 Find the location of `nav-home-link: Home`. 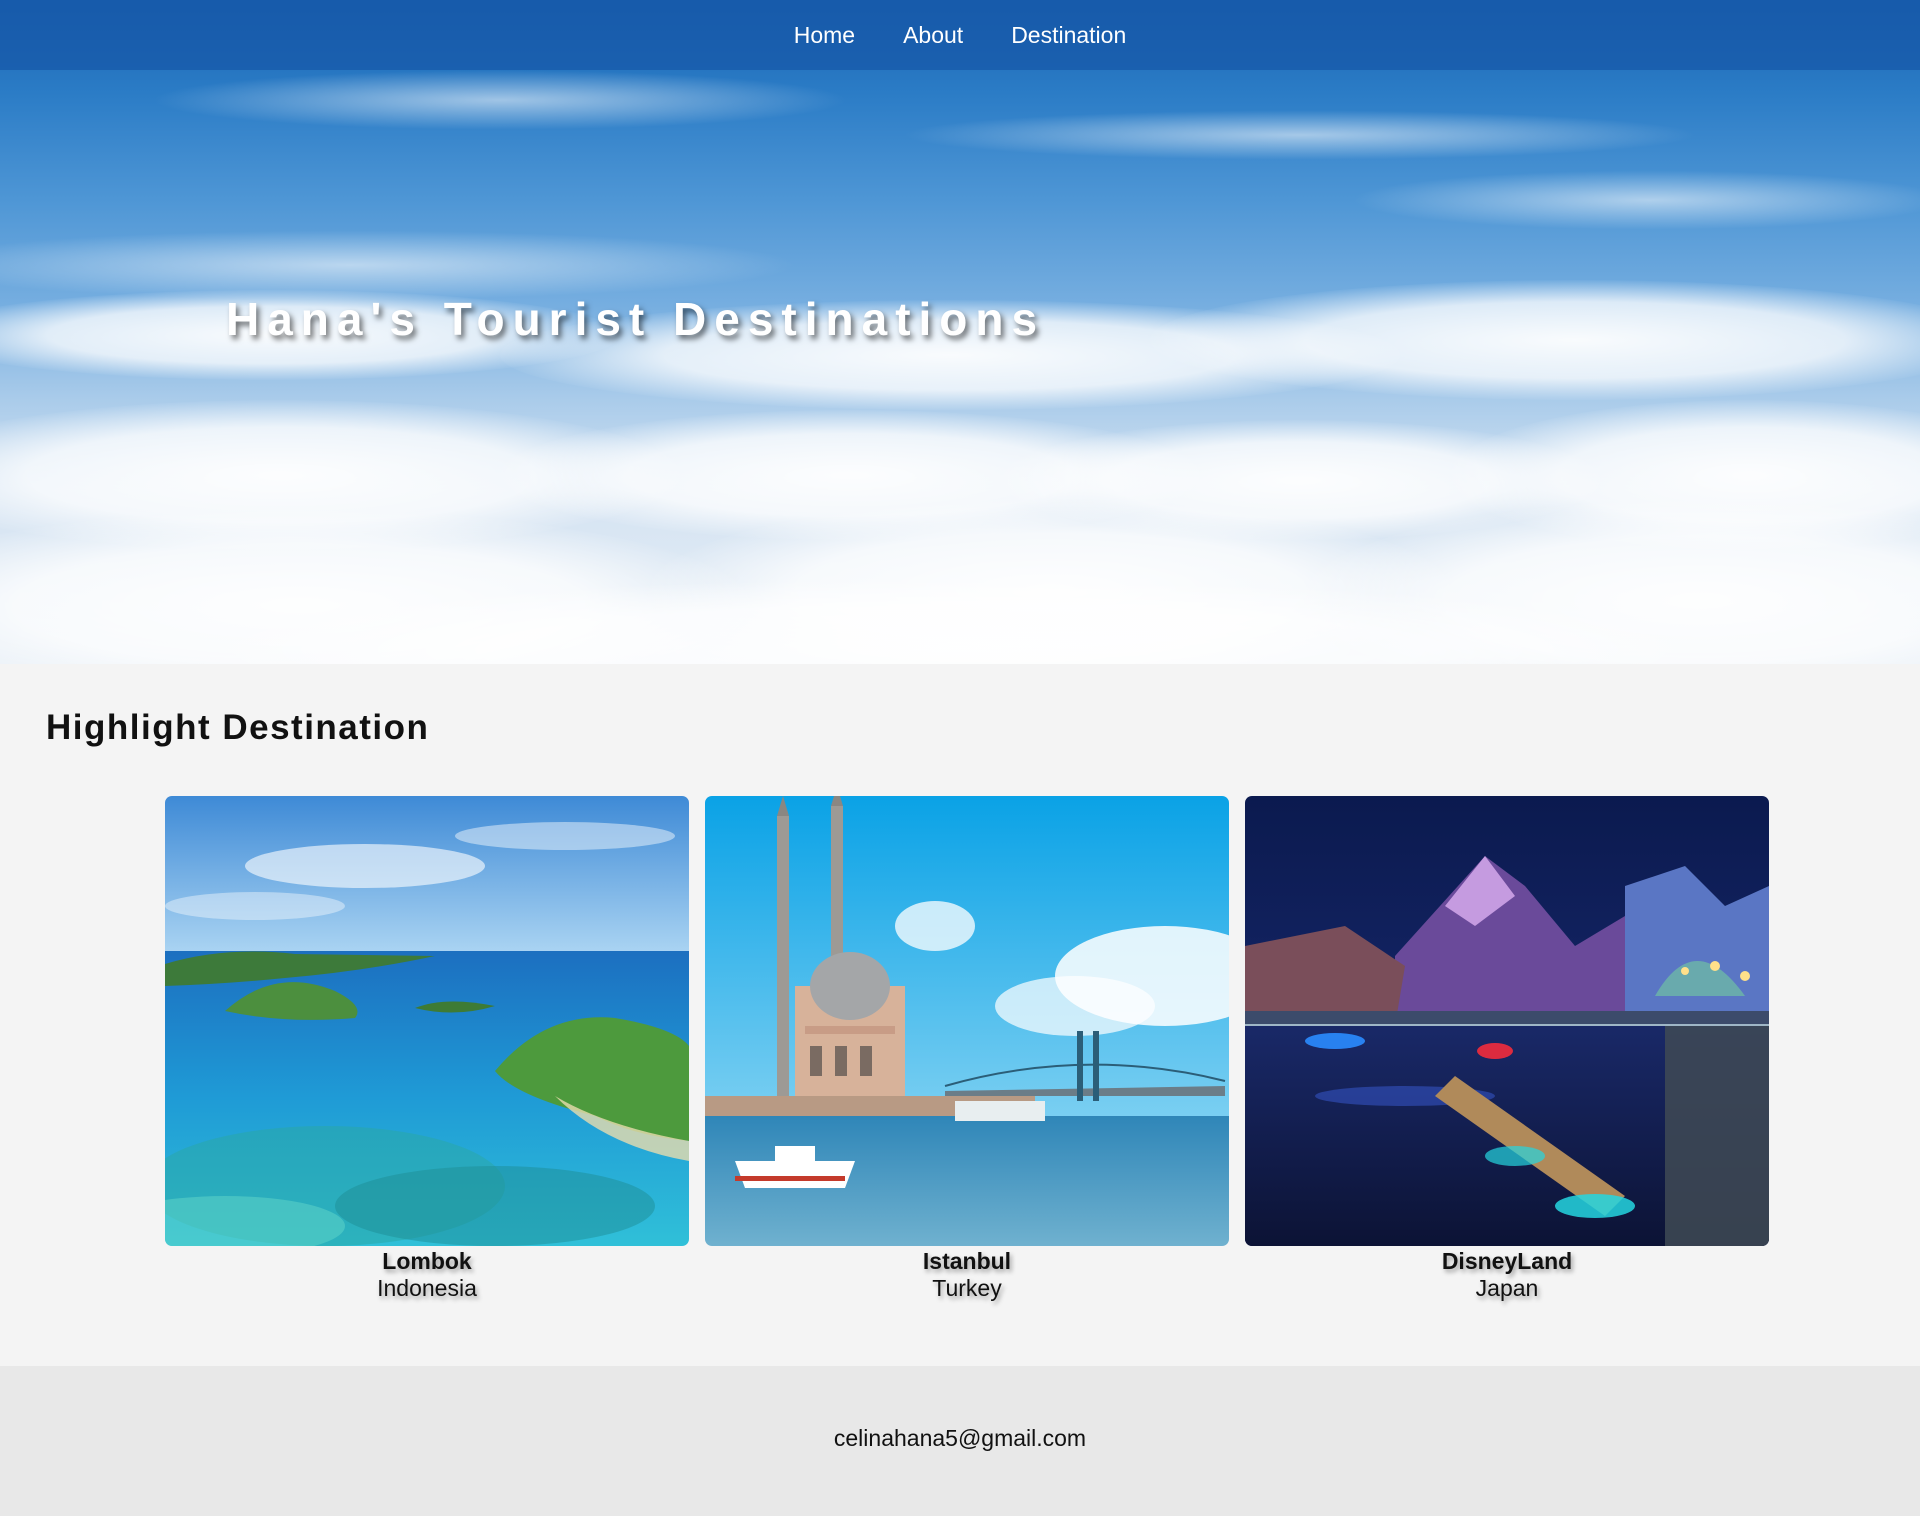

nav-home-link: Home is located at coordinates (824, 35).